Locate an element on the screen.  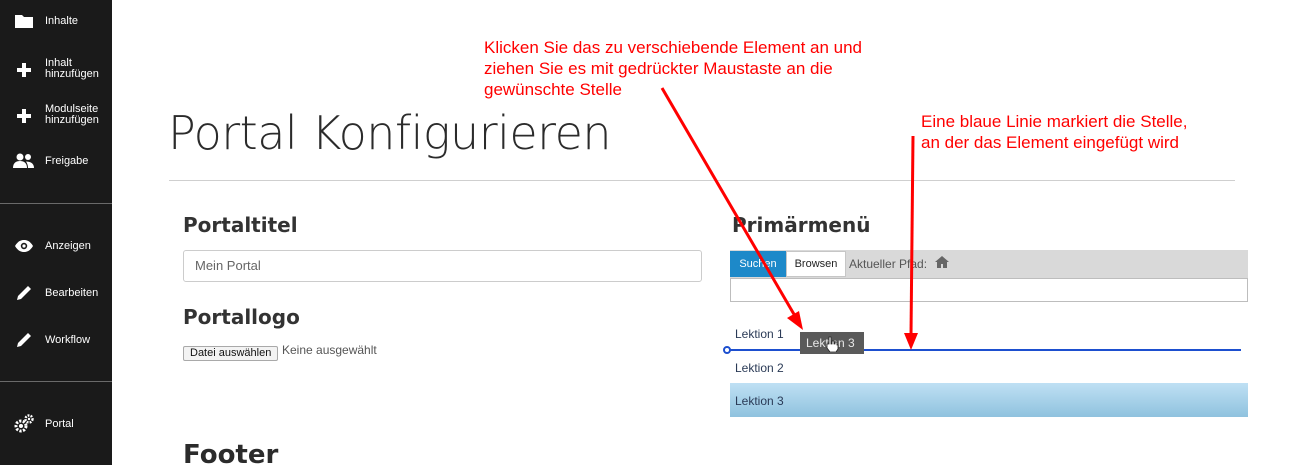
users-icon is located at coordinates (24, 161).